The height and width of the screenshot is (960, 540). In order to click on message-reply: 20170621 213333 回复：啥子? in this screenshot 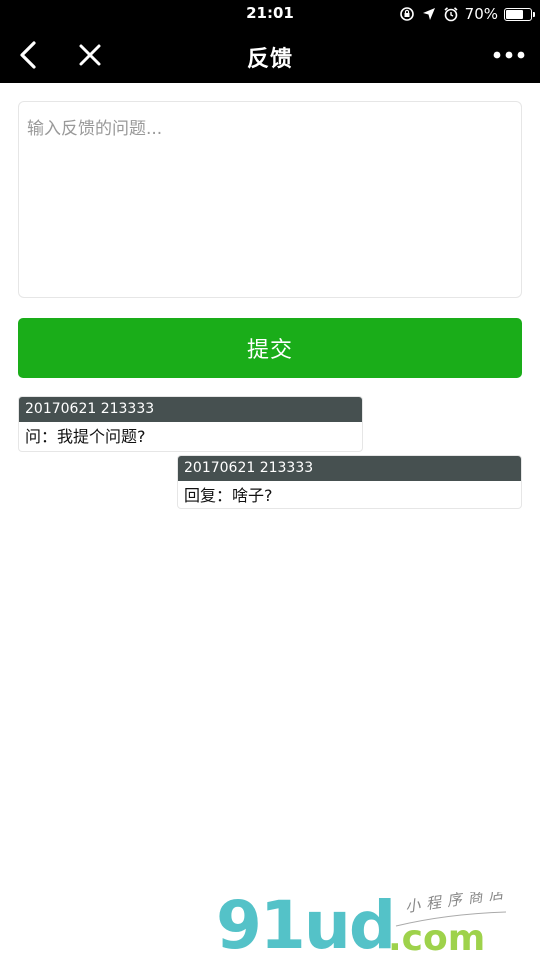, I will do `click(349, 482)`.